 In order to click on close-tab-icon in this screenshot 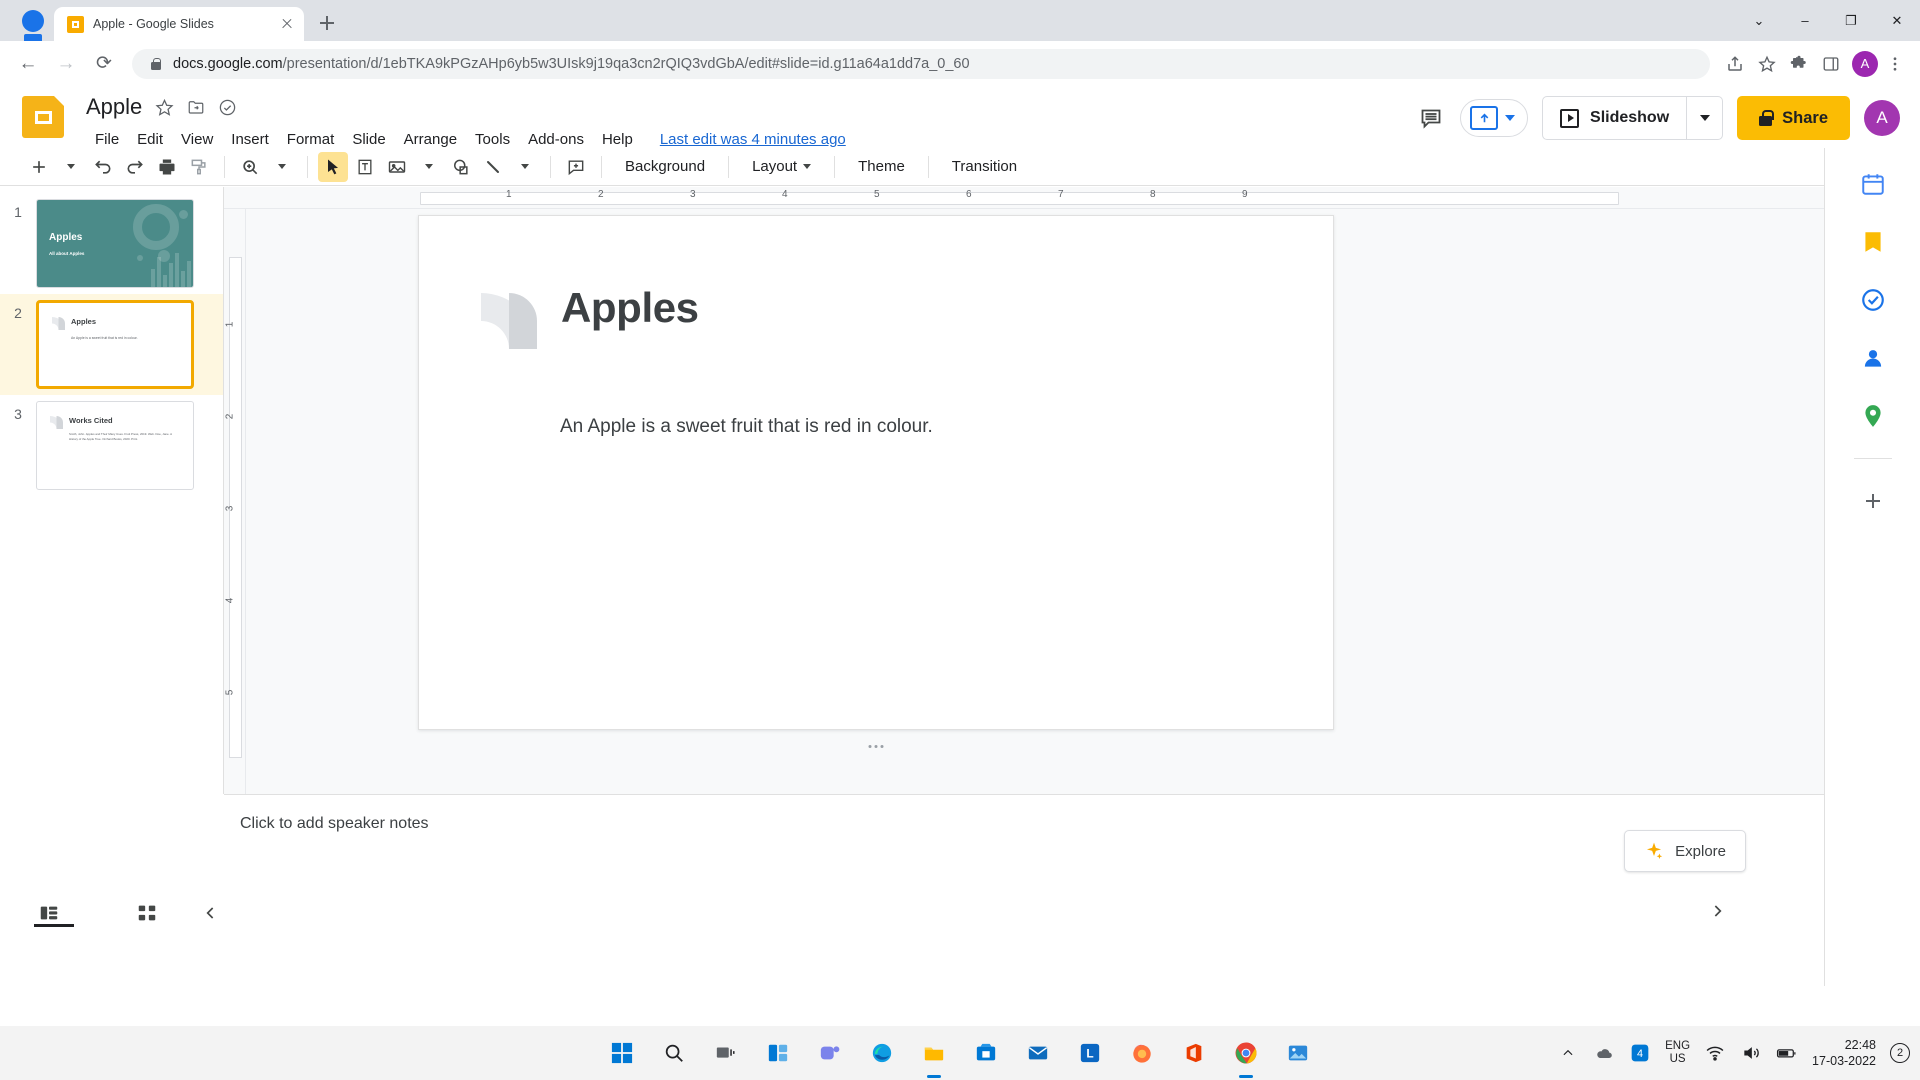, I will do `click(287, 24)`.